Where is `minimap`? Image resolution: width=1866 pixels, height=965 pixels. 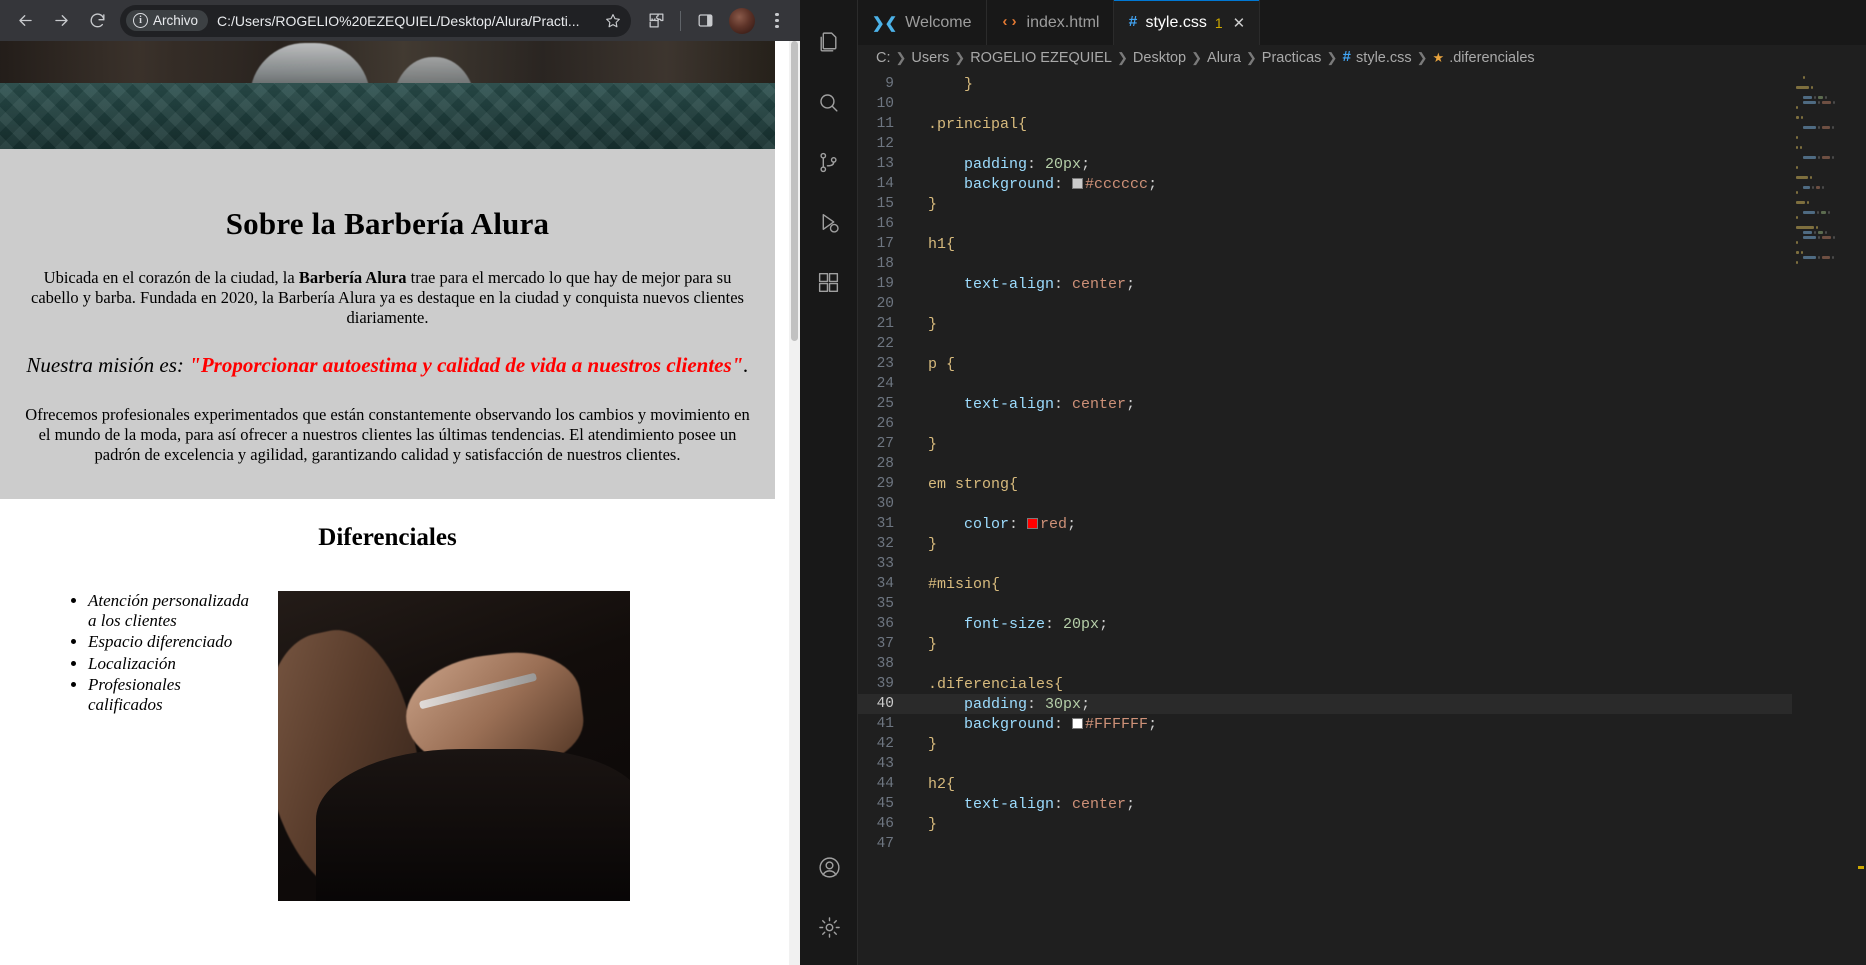
minimap is located at coordinates (1829, 517).